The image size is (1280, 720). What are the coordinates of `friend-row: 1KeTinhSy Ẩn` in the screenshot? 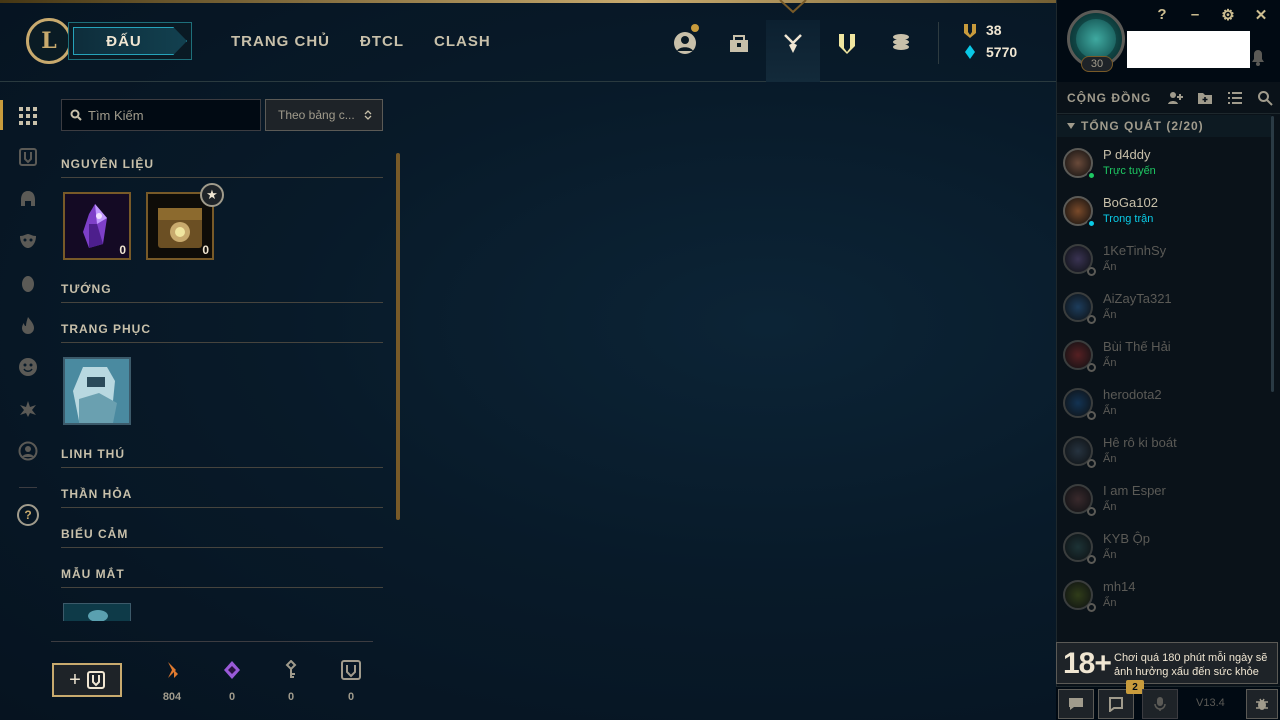 It's located at (1164, 262).